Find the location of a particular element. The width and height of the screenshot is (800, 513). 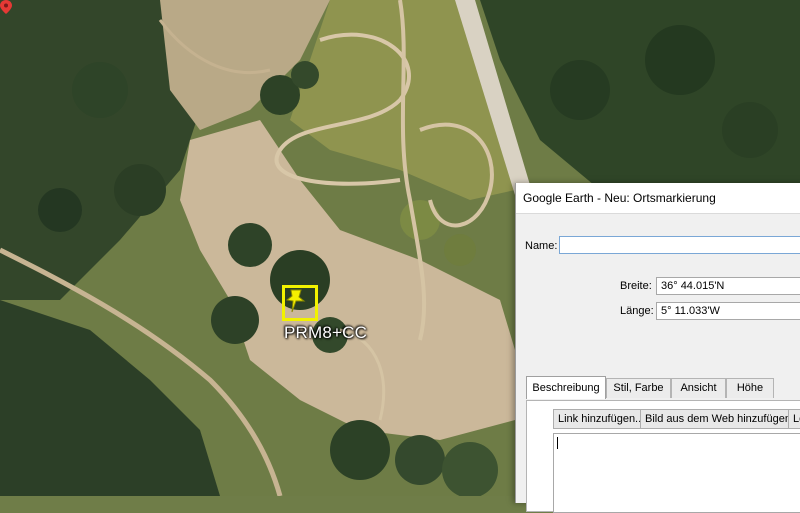

pushpin-icon is located at coordinates (295, 301).